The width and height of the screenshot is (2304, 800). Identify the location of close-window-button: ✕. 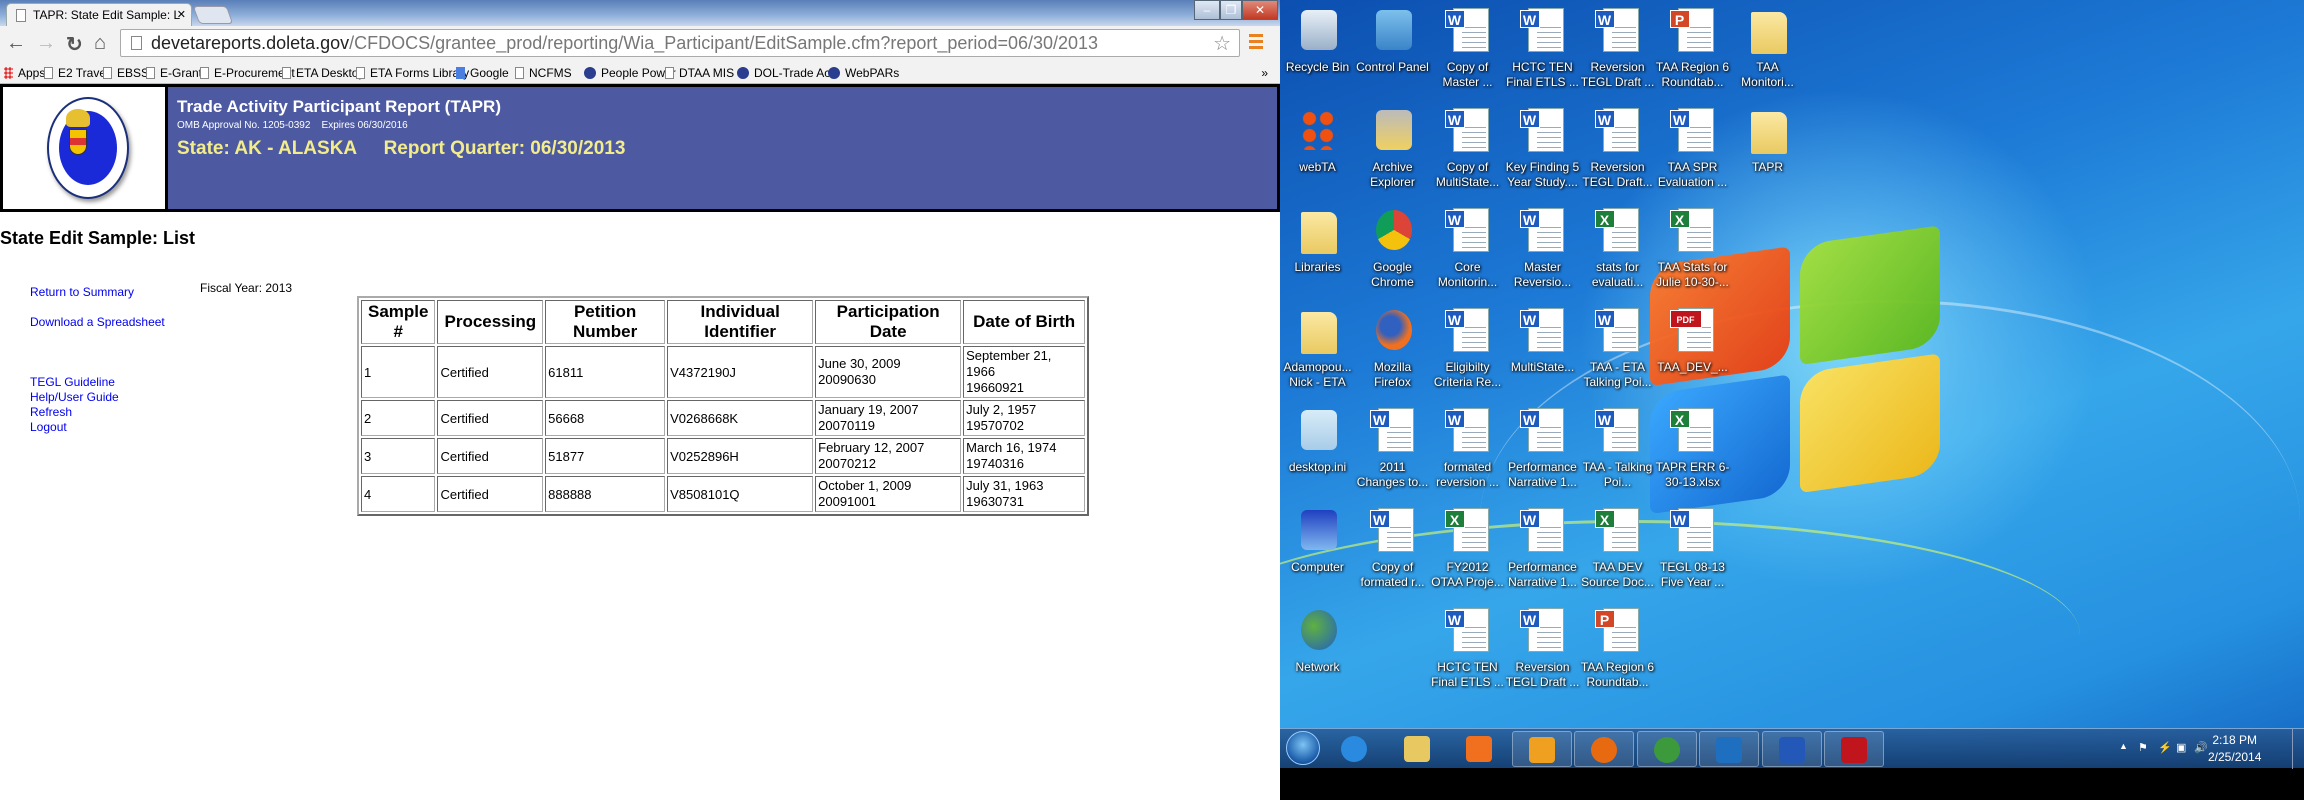
(1260, 10).